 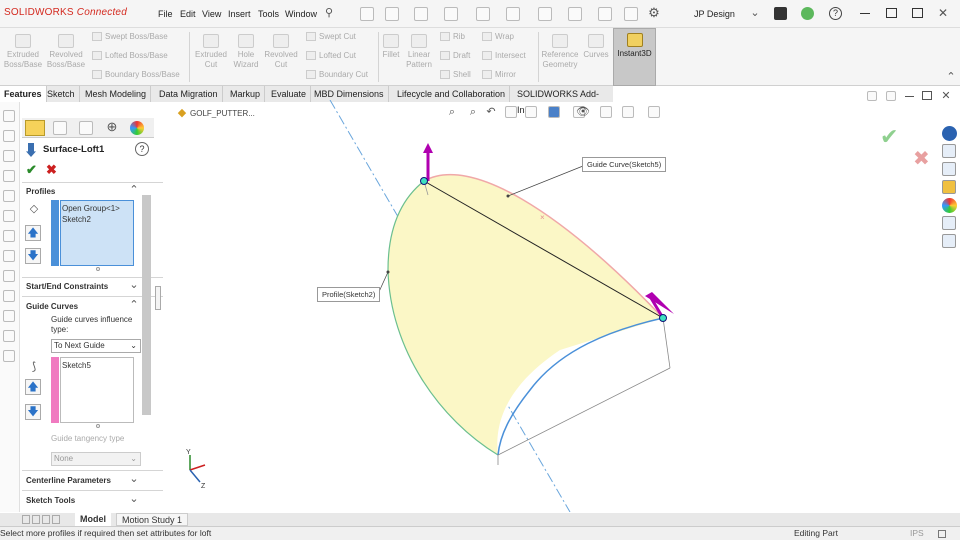 What do you see at coordinates (943, 13) in the screenshot?
I see `close-icon: ✕` at bounding box center [943, 13].